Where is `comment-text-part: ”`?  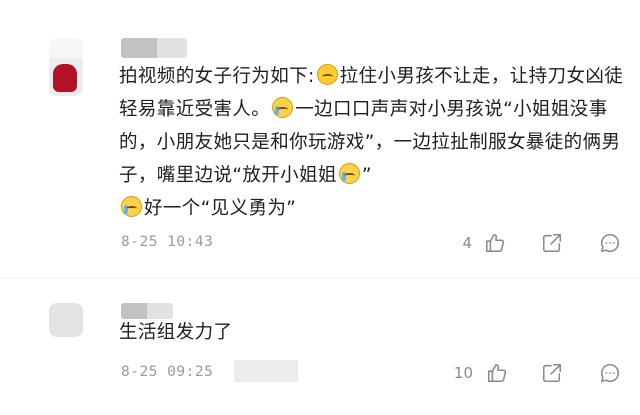 comment-text-part: ” is located at coordinates (366, 175).